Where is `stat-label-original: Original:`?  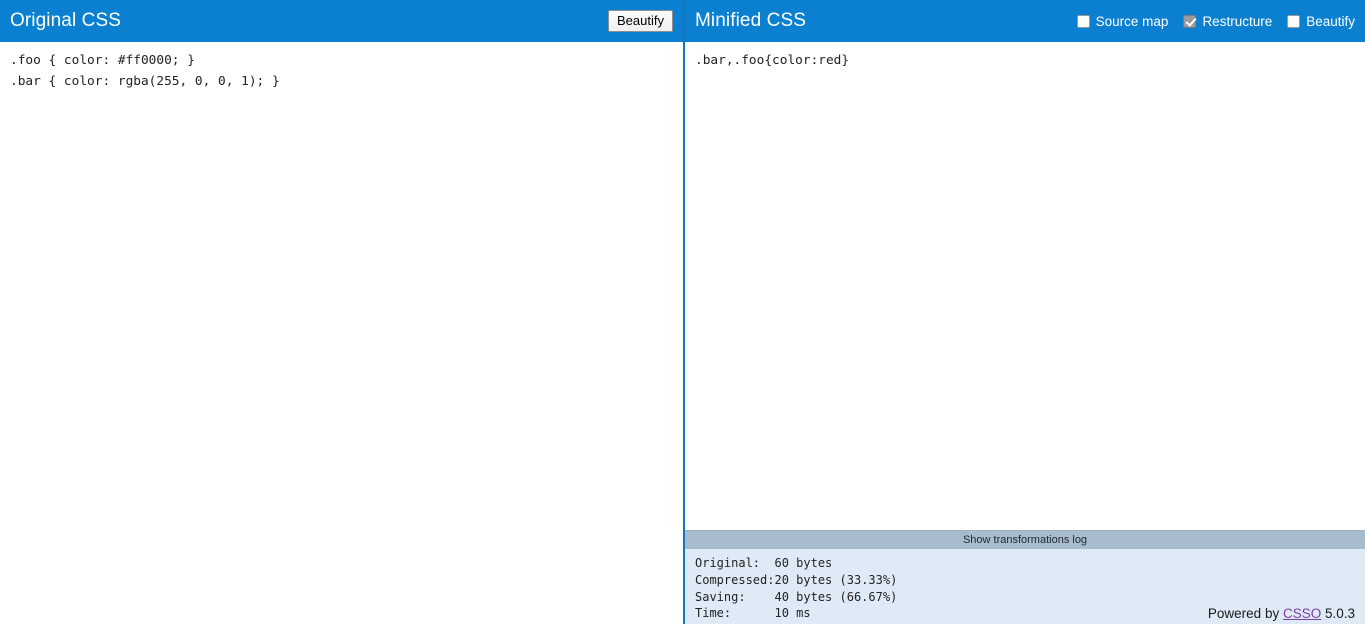
stat-label-original: Original: is located at coordinates (728, 563).